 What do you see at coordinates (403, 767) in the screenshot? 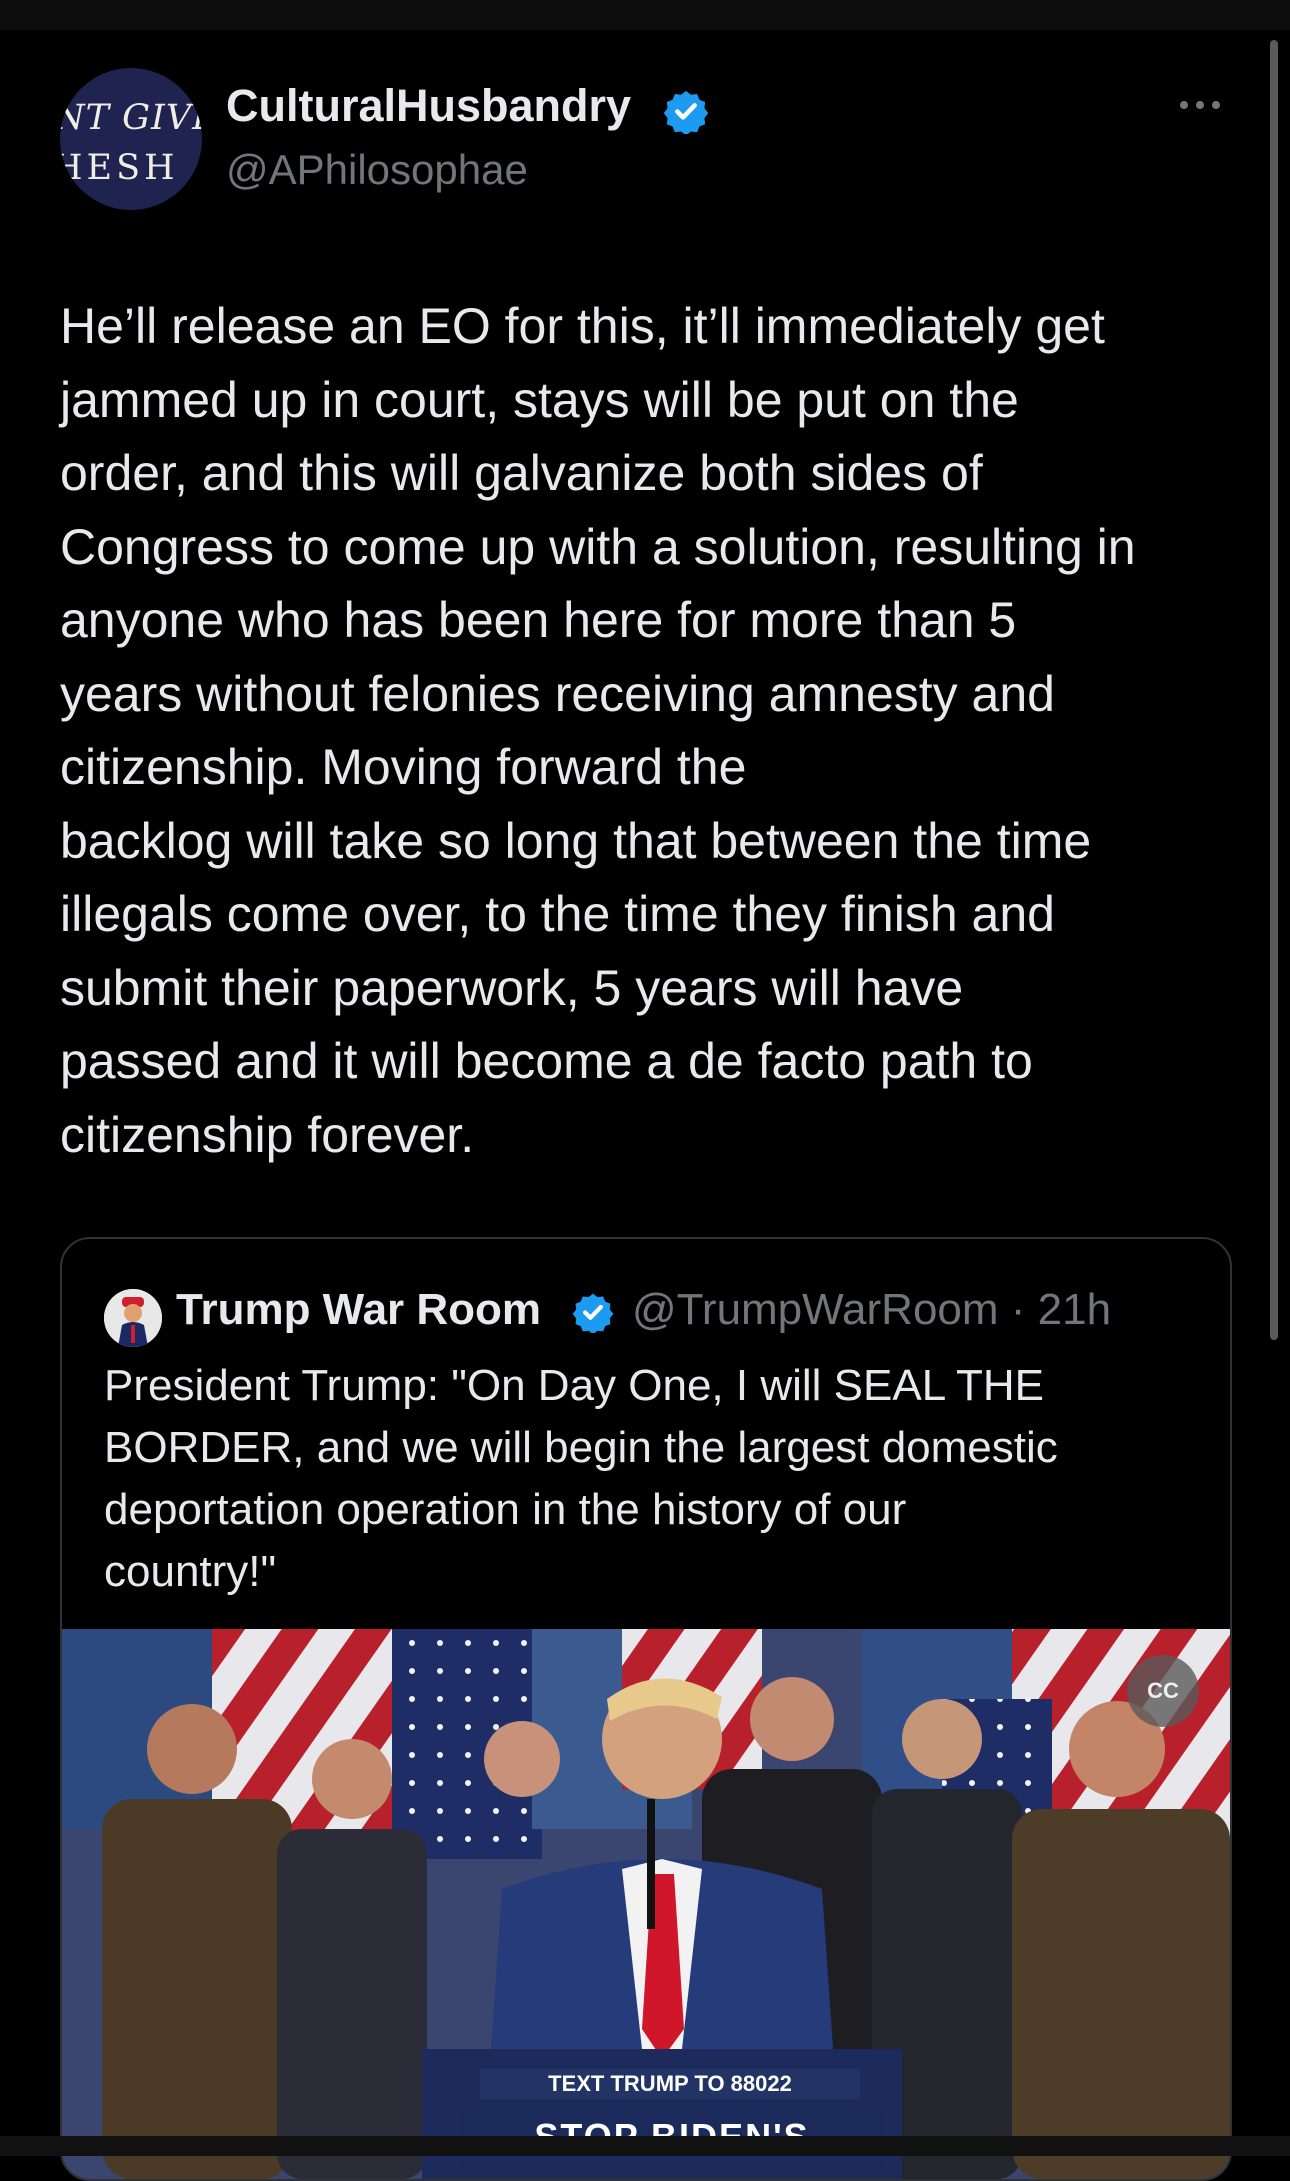
I see `post-text-line: citizenship. Moving forward the` at bounding box center [403, 767].